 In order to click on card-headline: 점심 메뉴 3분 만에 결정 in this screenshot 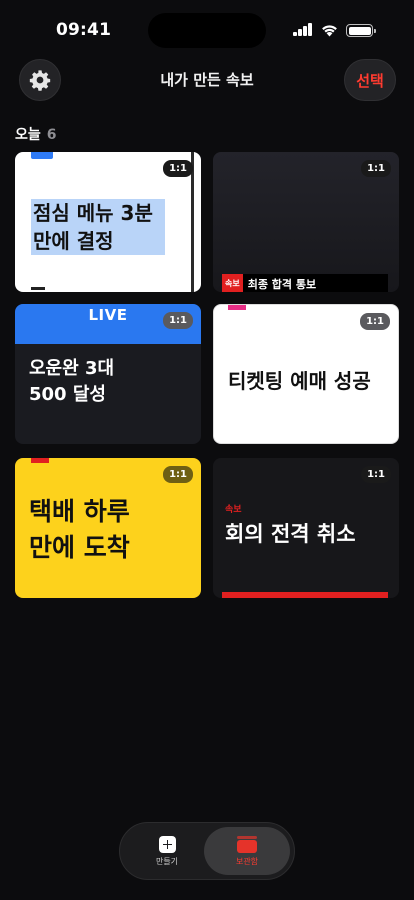, I will do `click(98, 227)`.